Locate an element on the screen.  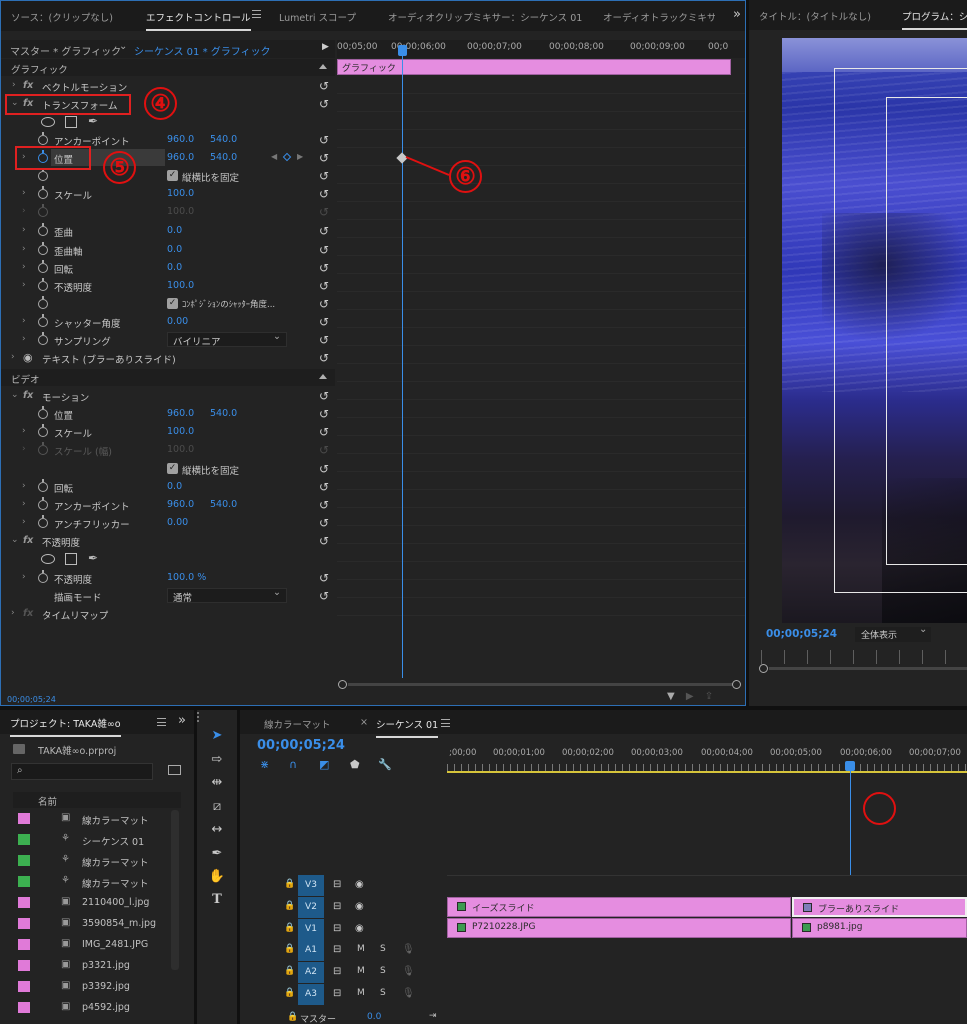
column-name-label: 名前 is located at coordinates (47, 801).